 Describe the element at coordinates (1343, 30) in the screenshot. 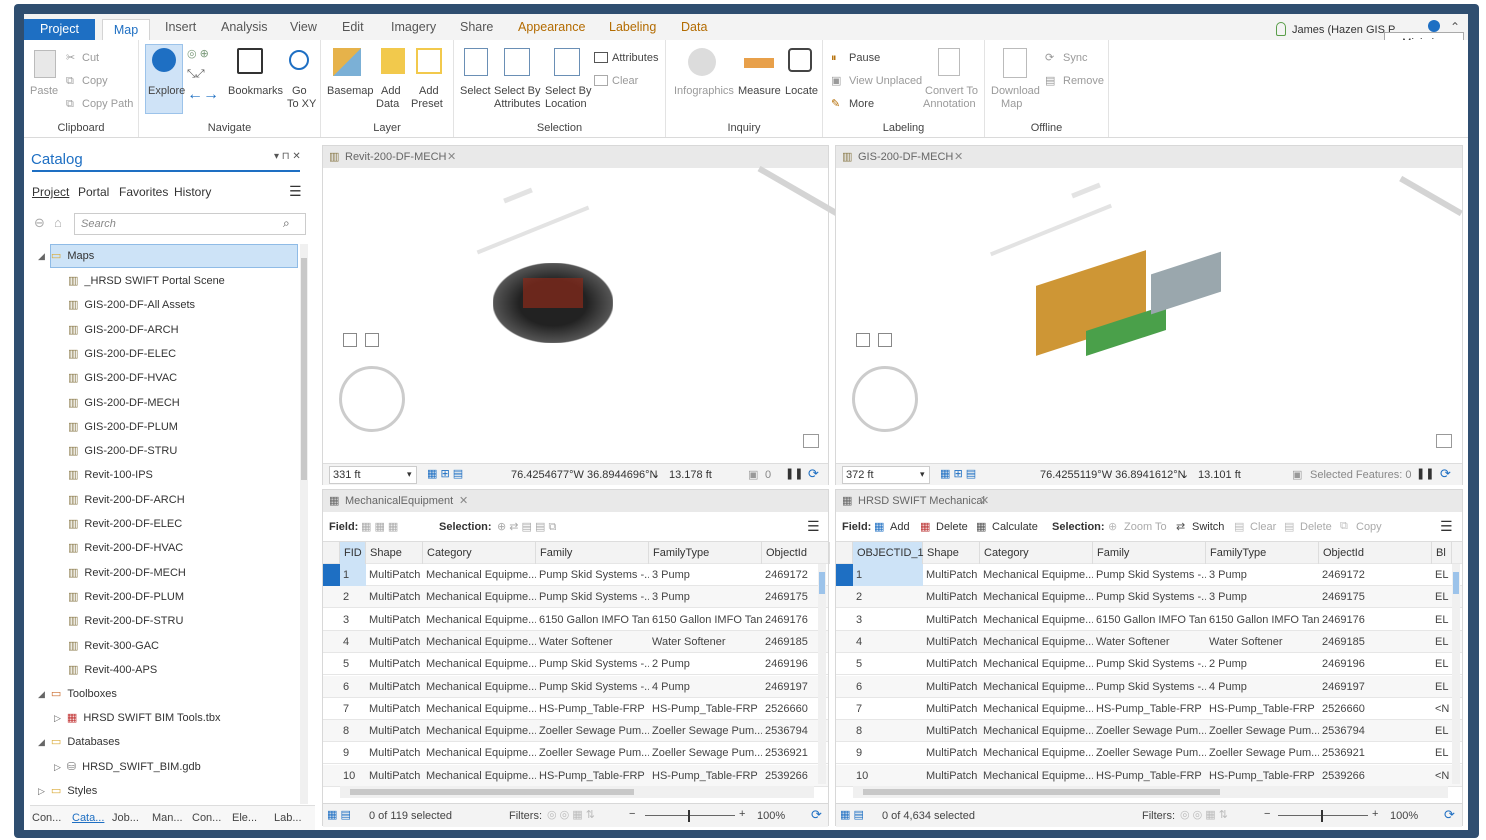

I see `user-name: James (Hazen GIS P` at that location.